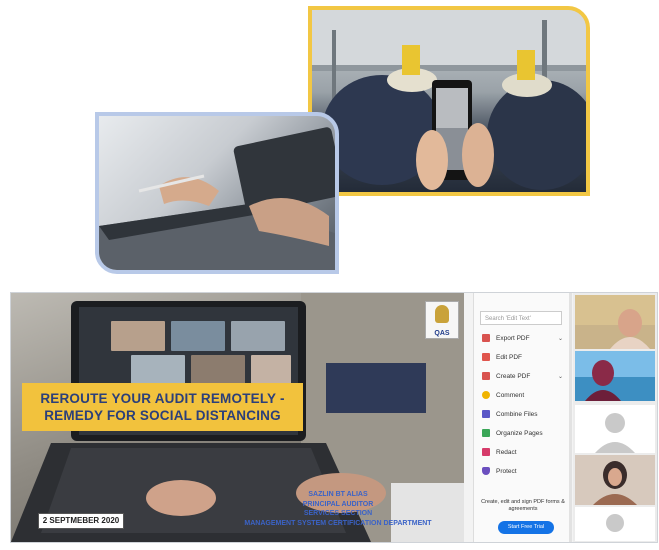 This screenshot has height=550, width=659. I want to click on pdf-tool-protect: Protect, so click(499, 471).